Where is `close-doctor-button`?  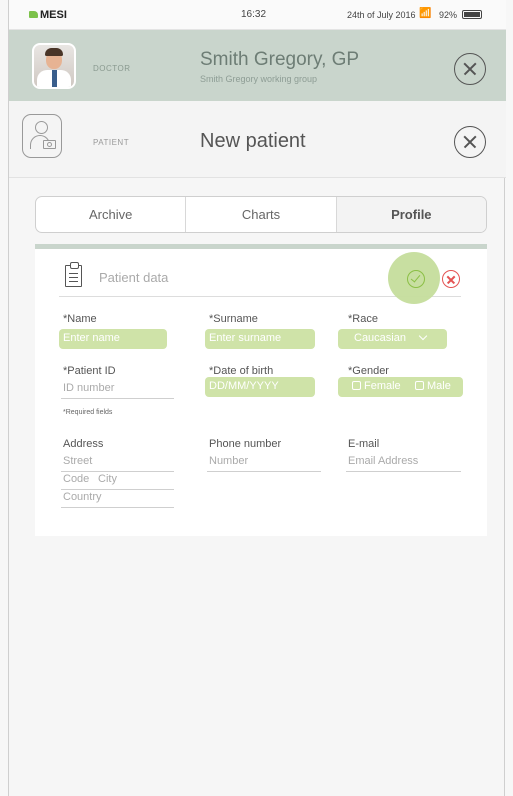
close-doctor-button is located at coordinates (470, 69).